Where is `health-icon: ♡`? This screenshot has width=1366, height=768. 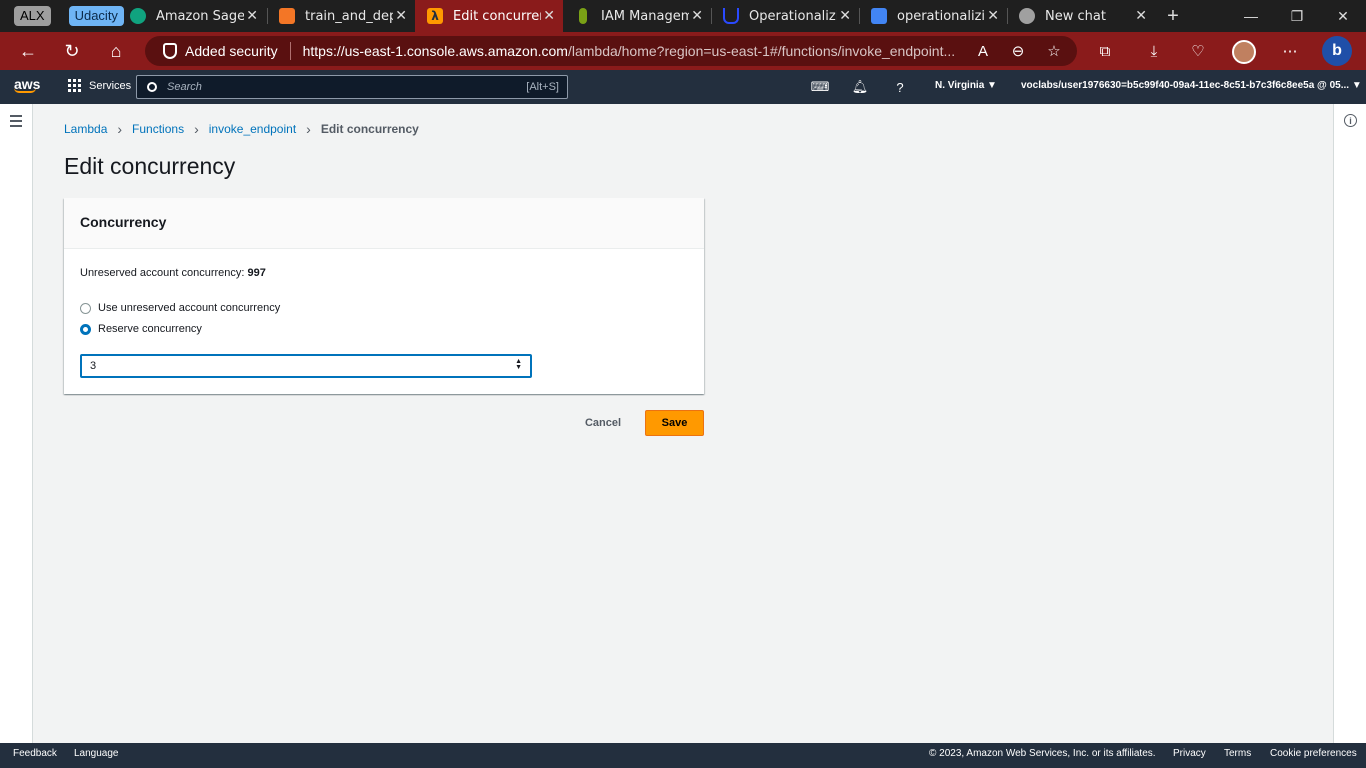 health-icon: ♡ is located at coordinates (1198, 51).